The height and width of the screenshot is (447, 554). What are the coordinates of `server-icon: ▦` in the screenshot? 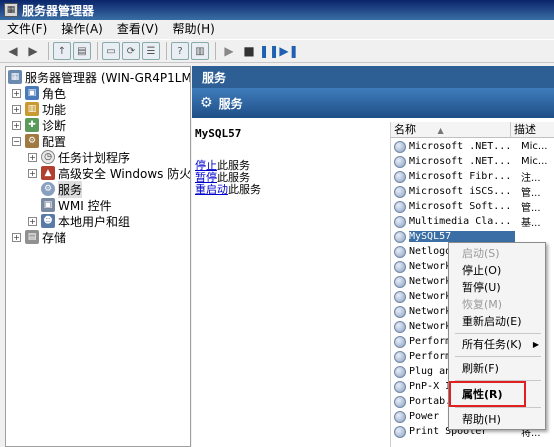 It's located at (15, 77).